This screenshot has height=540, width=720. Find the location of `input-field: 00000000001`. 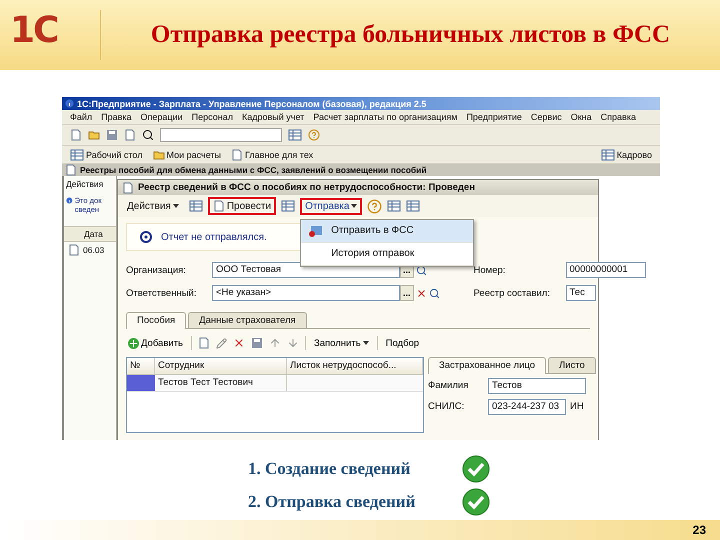

input-field: 00000000001 is located at coordinates (606, 270).